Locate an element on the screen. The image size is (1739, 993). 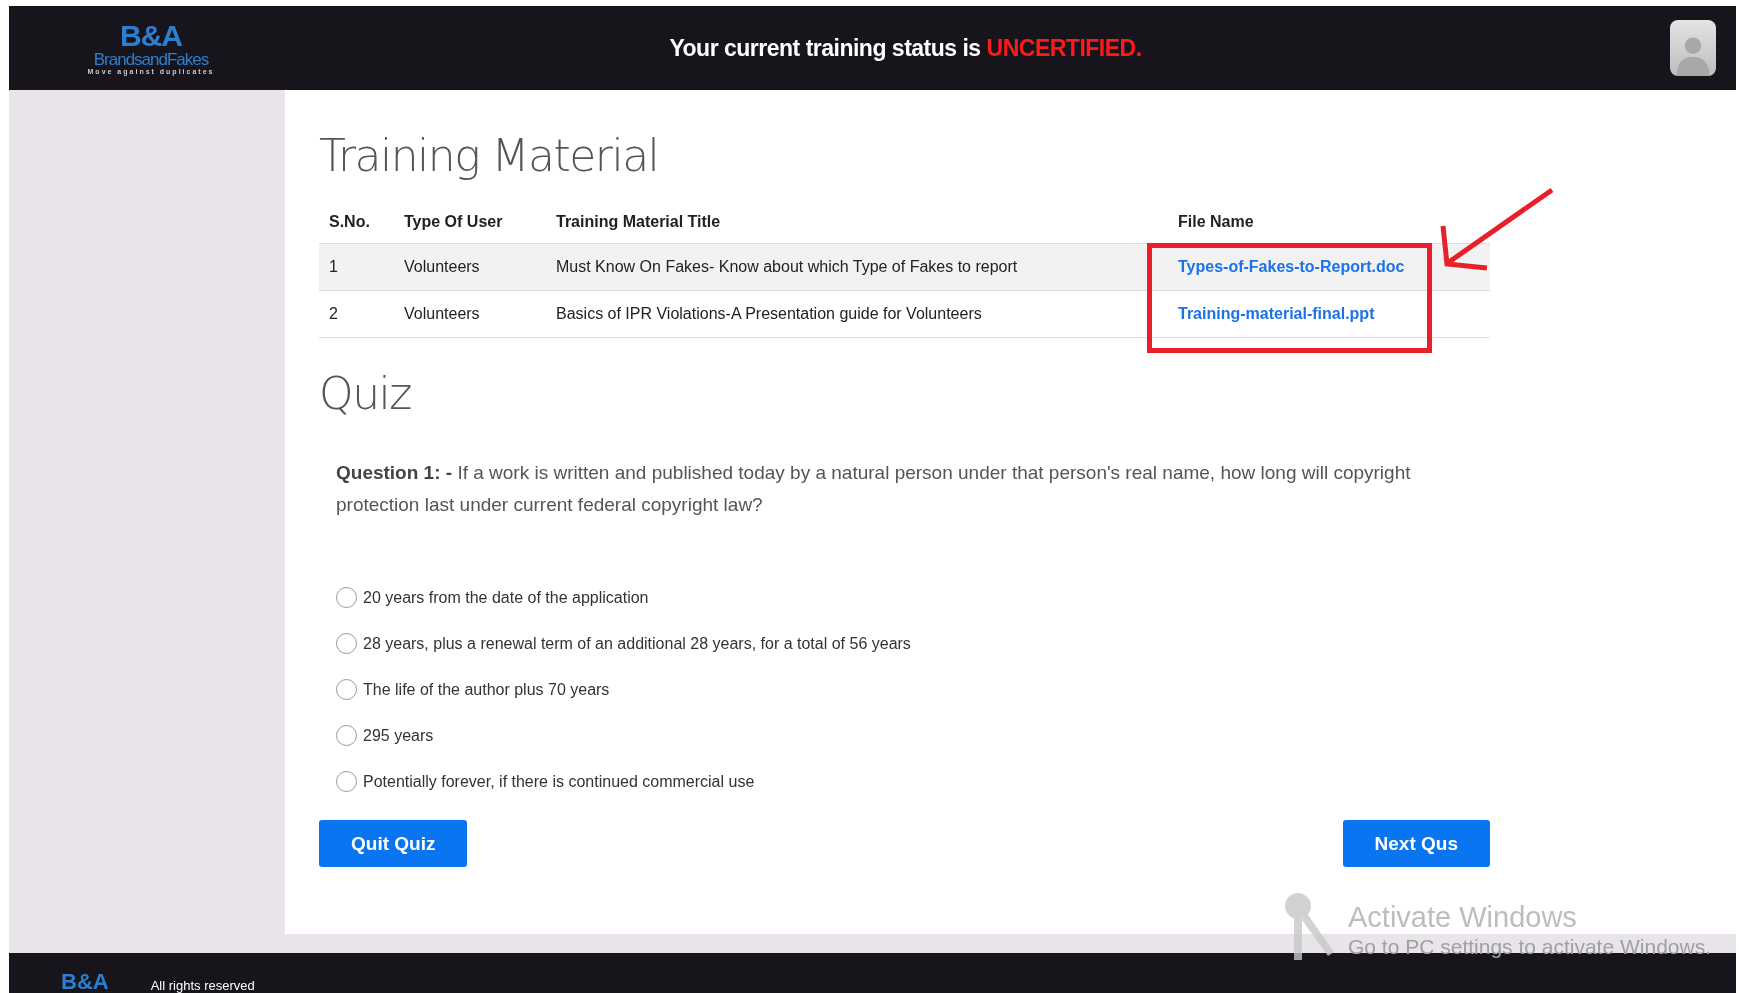
question-text: Question 1: - If a work is written and published today by a natural person under that person's real name, how long will copyright protection last under current federal copyright law? is located at coordinates (874, 489).